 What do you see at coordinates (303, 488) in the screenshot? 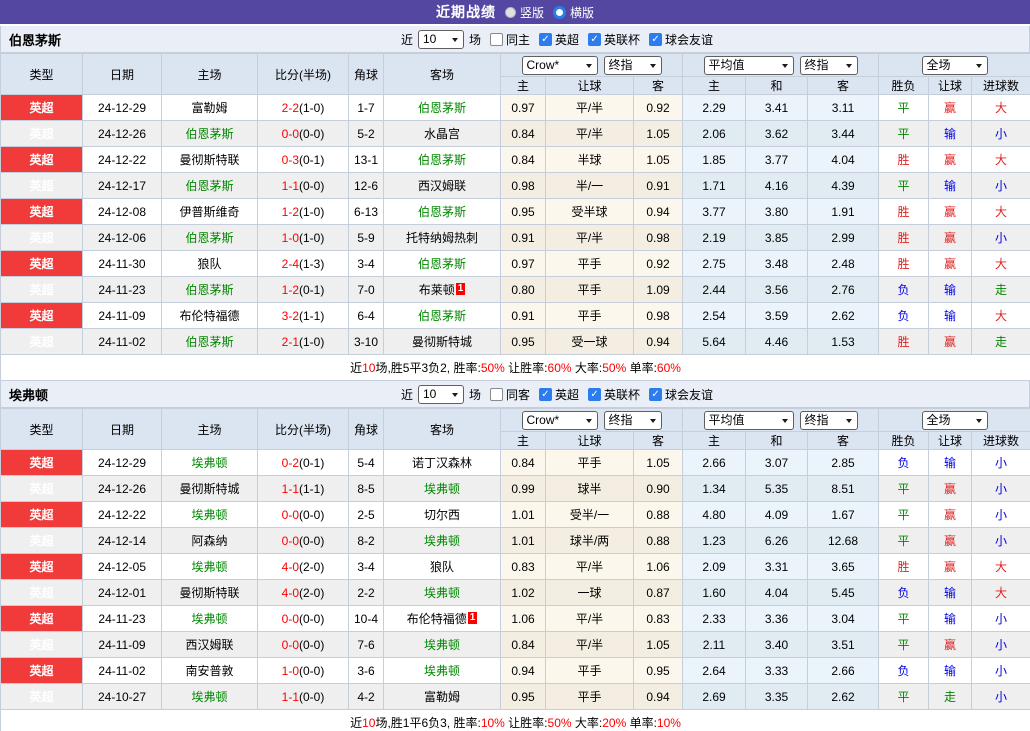
I see `score-cell: 1-1(1-1)` at bounding box center [303, 488].